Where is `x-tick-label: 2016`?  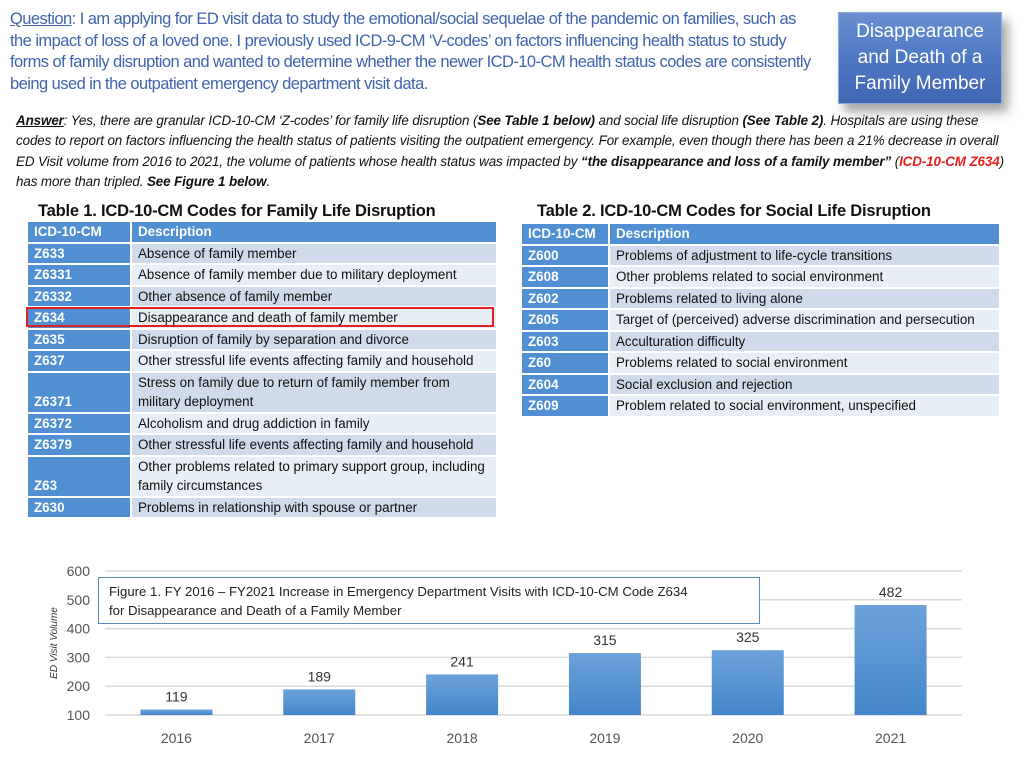
x-tick-label: 2016 is located at coordinates (176, 738).